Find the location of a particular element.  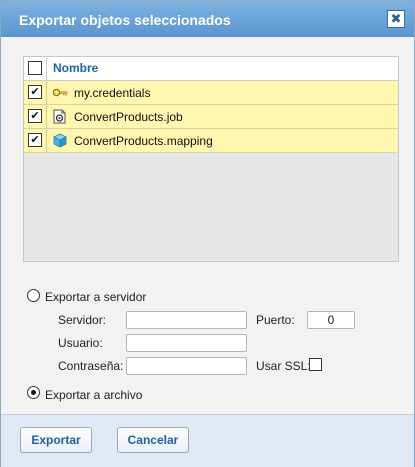

password-label: Contraseña: is located at coordinates (91, 366).